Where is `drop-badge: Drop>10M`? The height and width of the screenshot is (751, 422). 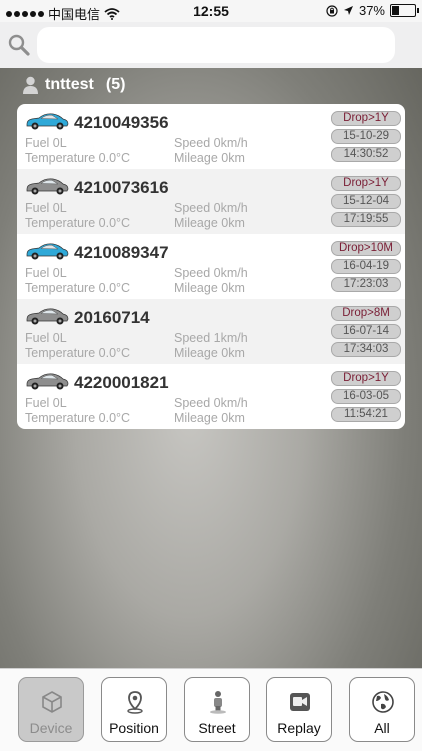 drop-badge: Drop>10M is located at coordinates (366, 248).